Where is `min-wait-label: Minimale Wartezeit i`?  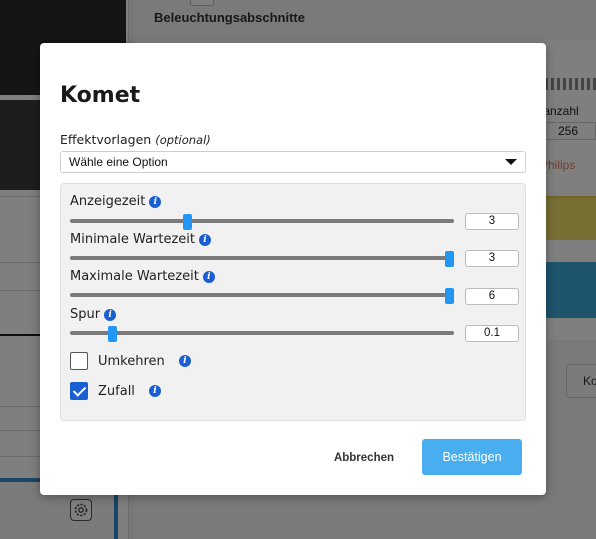 min-wait-label: Minimale Wartezeit i is located at coordinates (141, 239).